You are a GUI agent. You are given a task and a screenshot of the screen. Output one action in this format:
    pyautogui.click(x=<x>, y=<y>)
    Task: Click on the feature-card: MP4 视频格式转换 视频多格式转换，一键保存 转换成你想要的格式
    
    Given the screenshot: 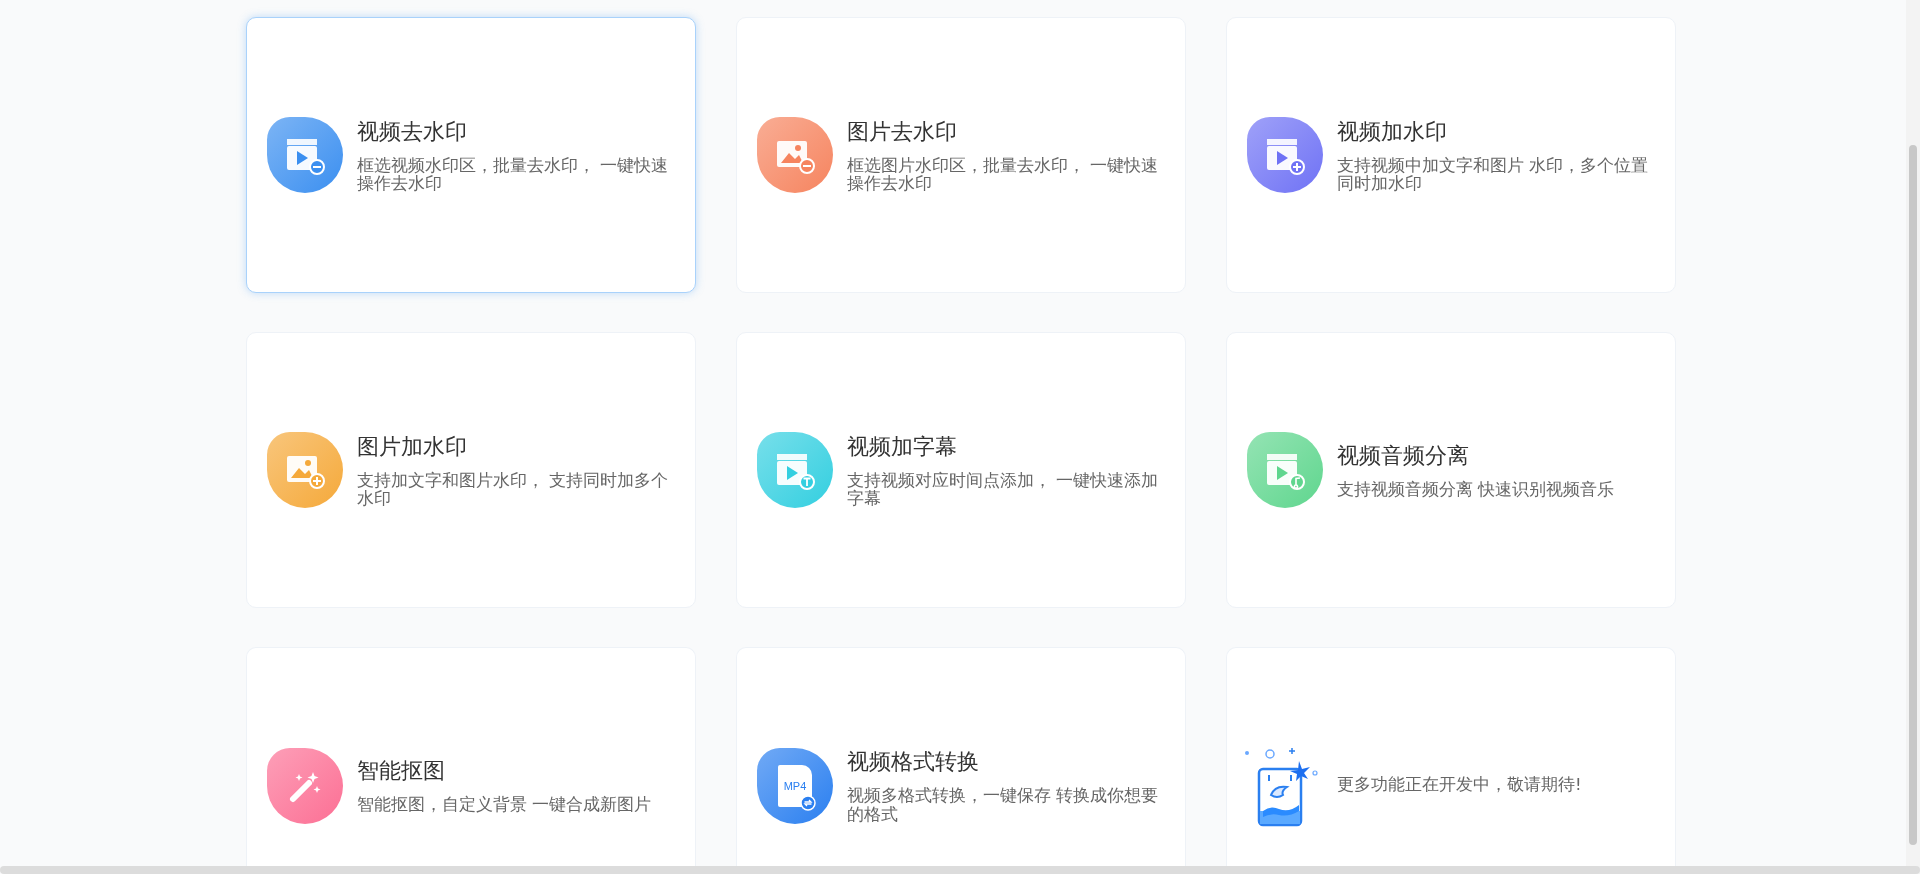 What is the action you would take?
    pyautogui.click(x=961, y=756)
    